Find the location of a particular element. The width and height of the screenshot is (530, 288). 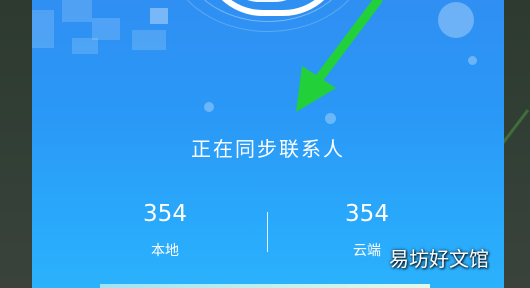

local-count: 354 is located at coordinates (165, 214).